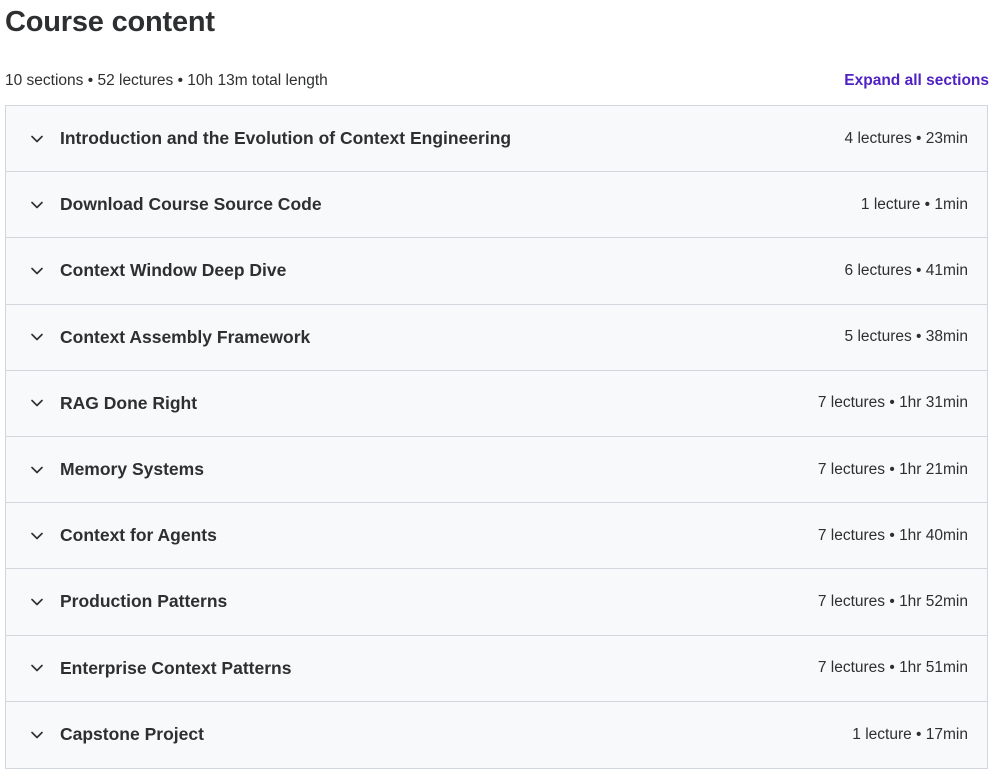 The image size is (994, 774). I want to click on section-title: Production Patterns, so click(144, 601).